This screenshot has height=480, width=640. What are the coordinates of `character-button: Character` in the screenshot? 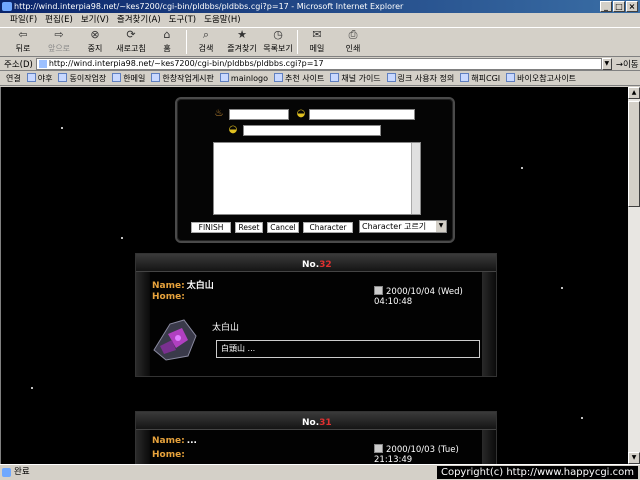 It's located at (328, 227).